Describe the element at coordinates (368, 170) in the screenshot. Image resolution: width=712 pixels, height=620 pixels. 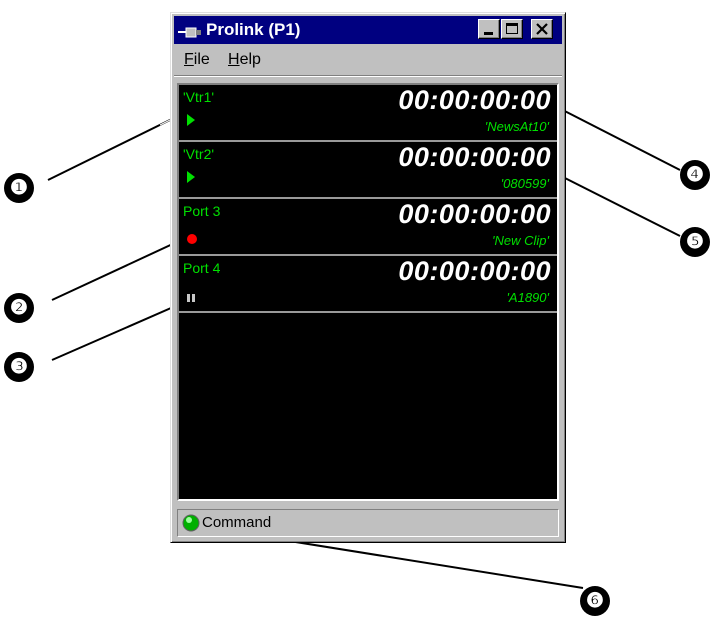
I see `port-row: 'Vtr2' 00:00:00:00 '080599'` at that location.